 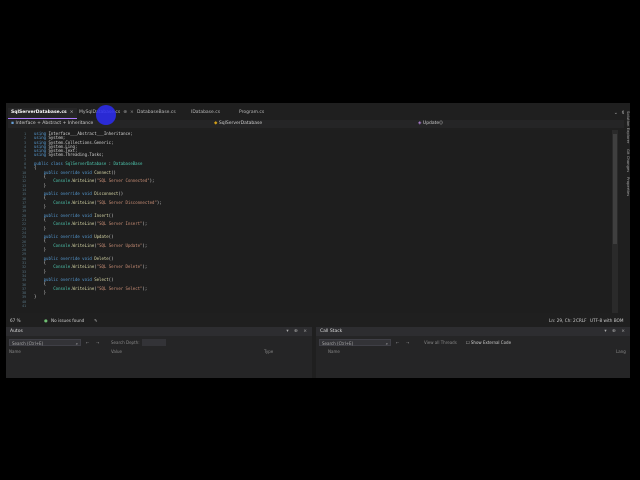 I want to click on member-dropdown: ◈ Update(), so click(x=518, y=124).